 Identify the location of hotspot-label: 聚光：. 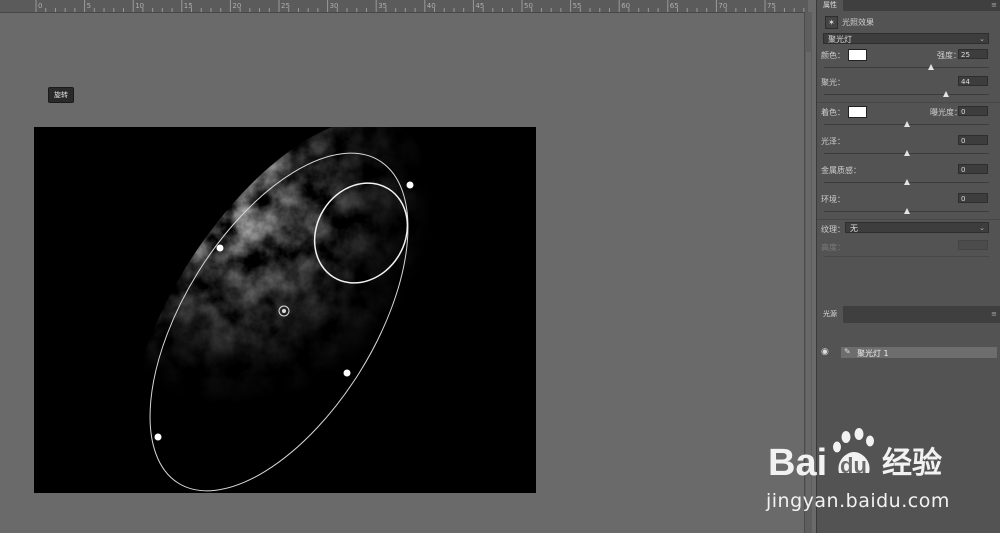
(833, 82).